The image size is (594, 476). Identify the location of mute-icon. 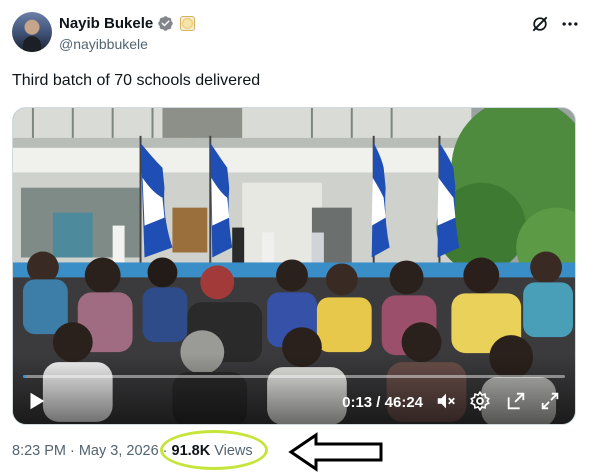
(446, 401).